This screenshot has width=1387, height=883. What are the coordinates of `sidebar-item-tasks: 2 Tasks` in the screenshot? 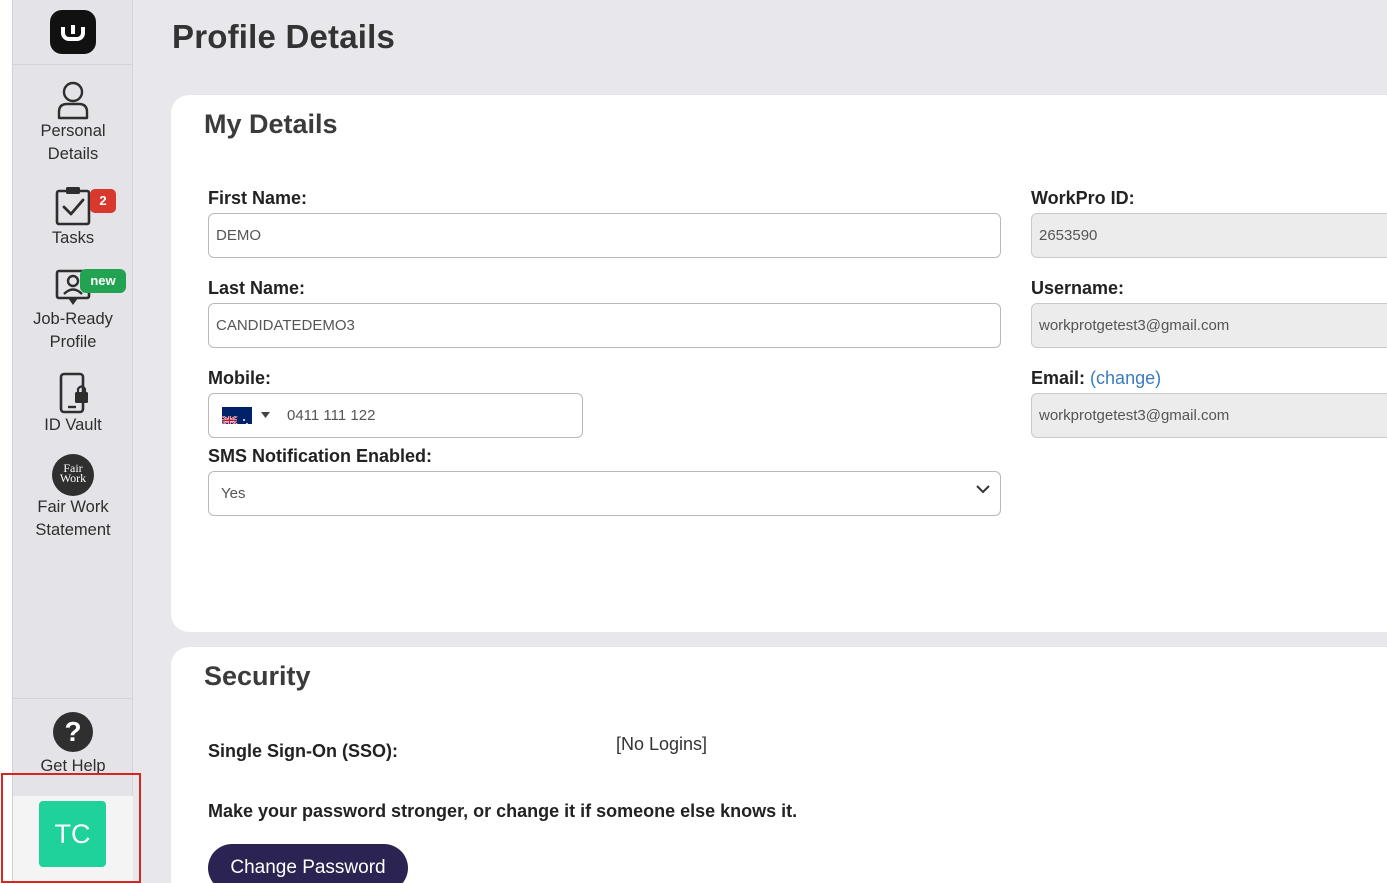 It's located at (73, 217).